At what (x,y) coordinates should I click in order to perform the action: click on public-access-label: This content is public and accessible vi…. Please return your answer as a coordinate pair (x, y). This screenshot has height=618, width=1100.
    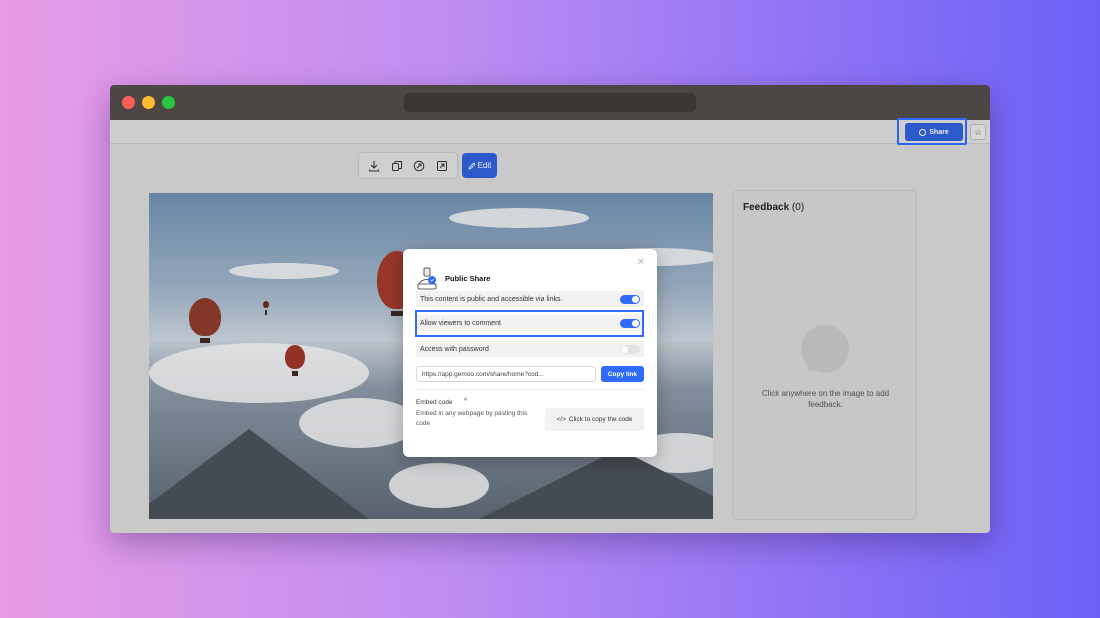
    Looking at the image, I should click on (491, 299).